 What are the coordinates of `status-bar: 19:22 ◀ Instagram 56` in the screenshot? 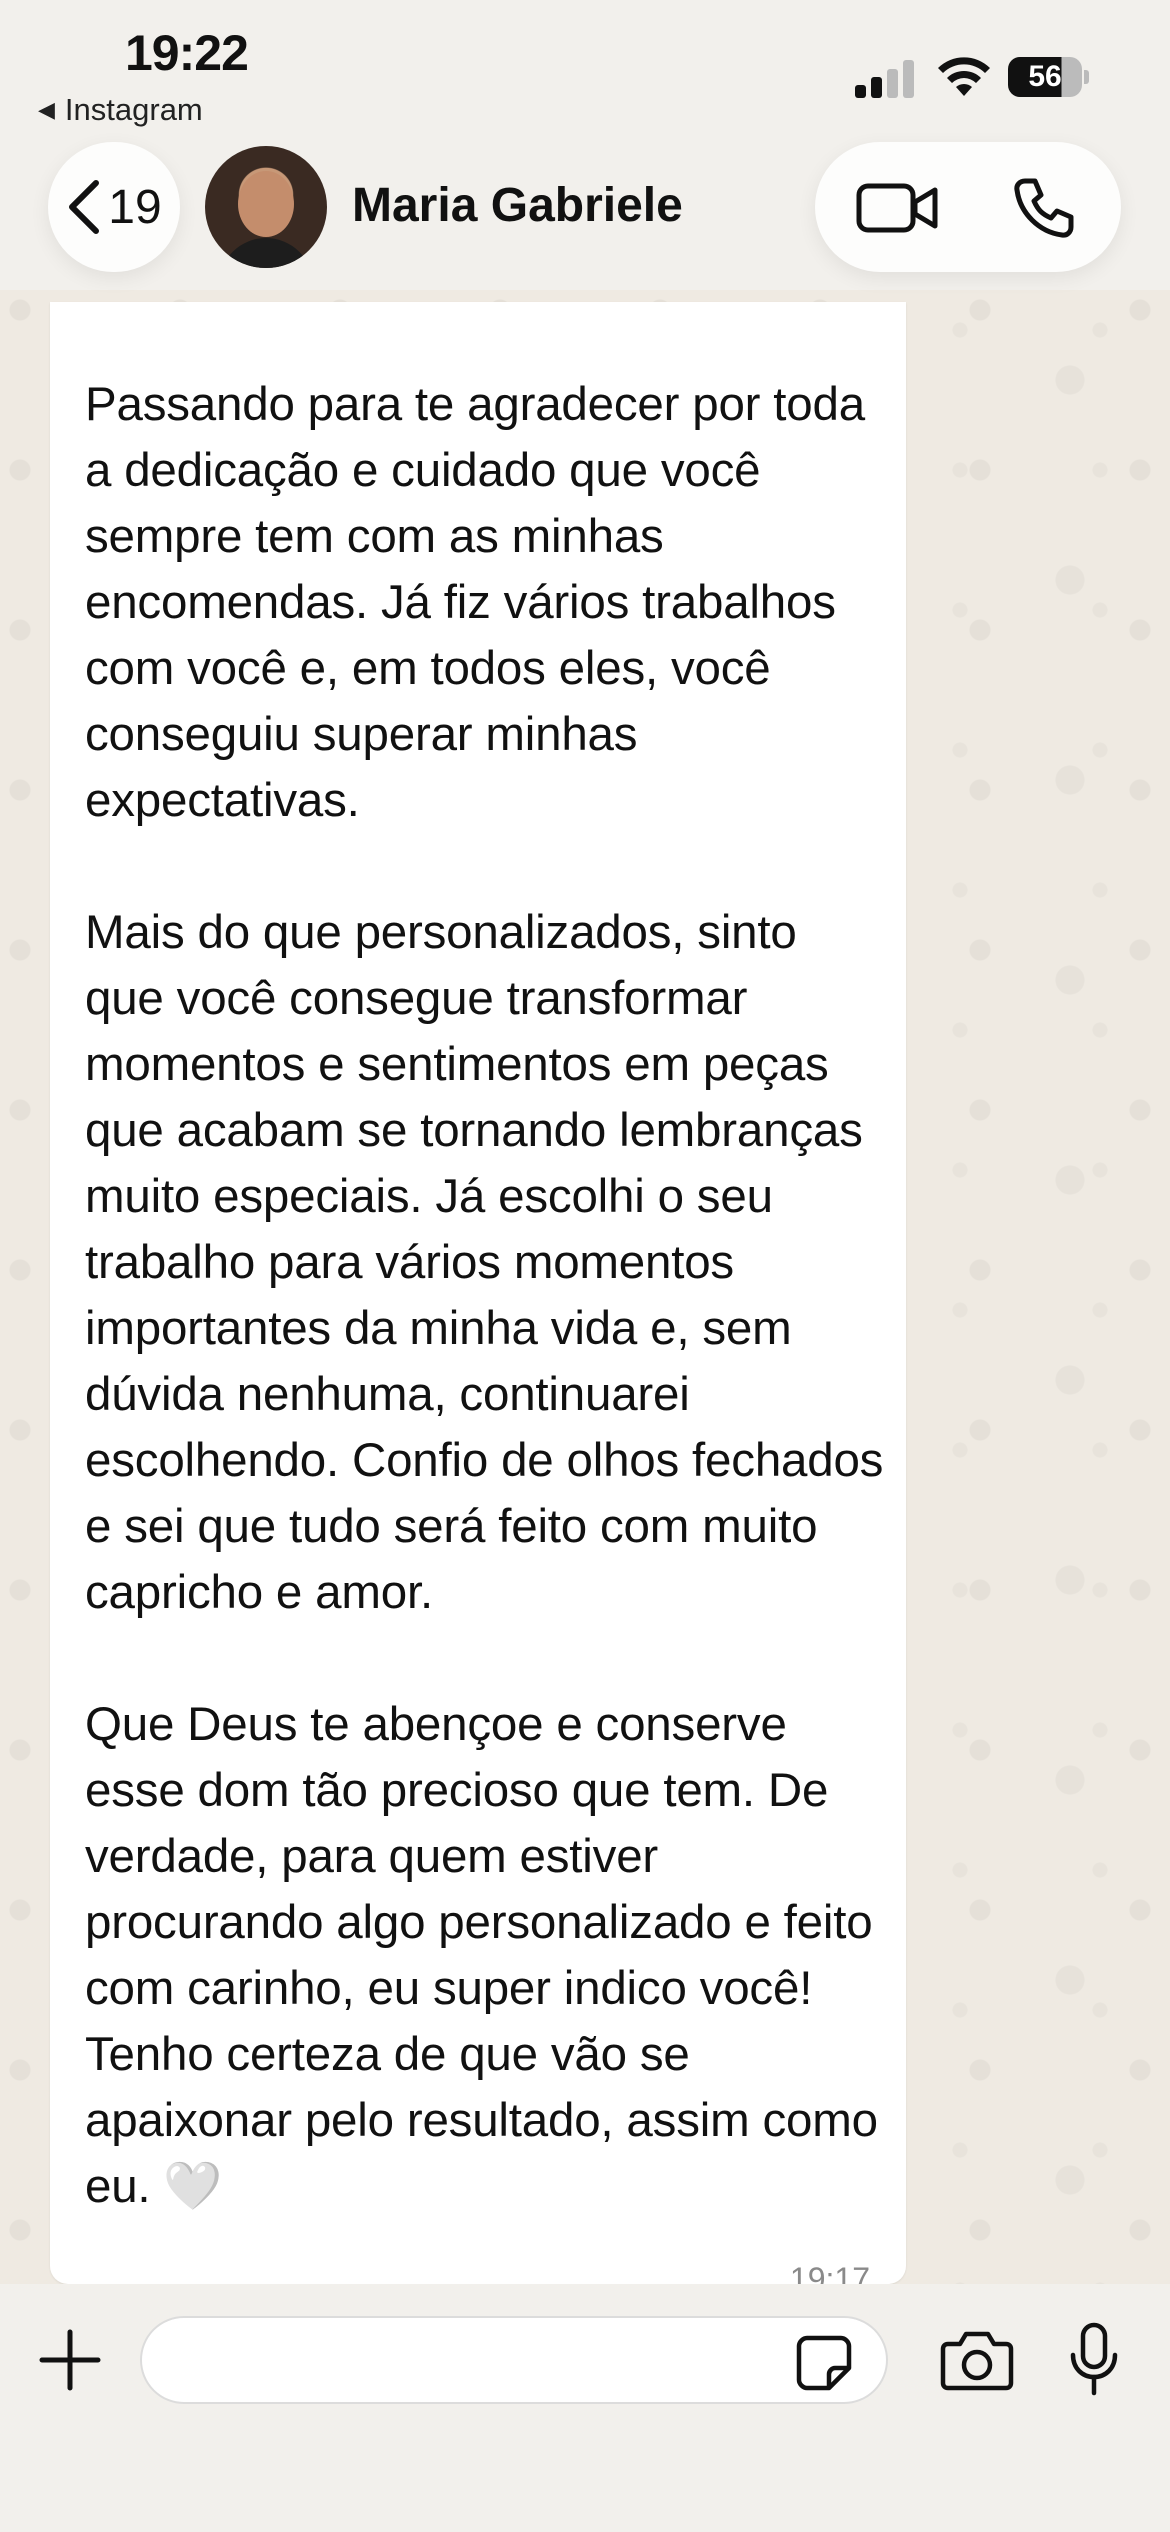 It's located at (585, 65).